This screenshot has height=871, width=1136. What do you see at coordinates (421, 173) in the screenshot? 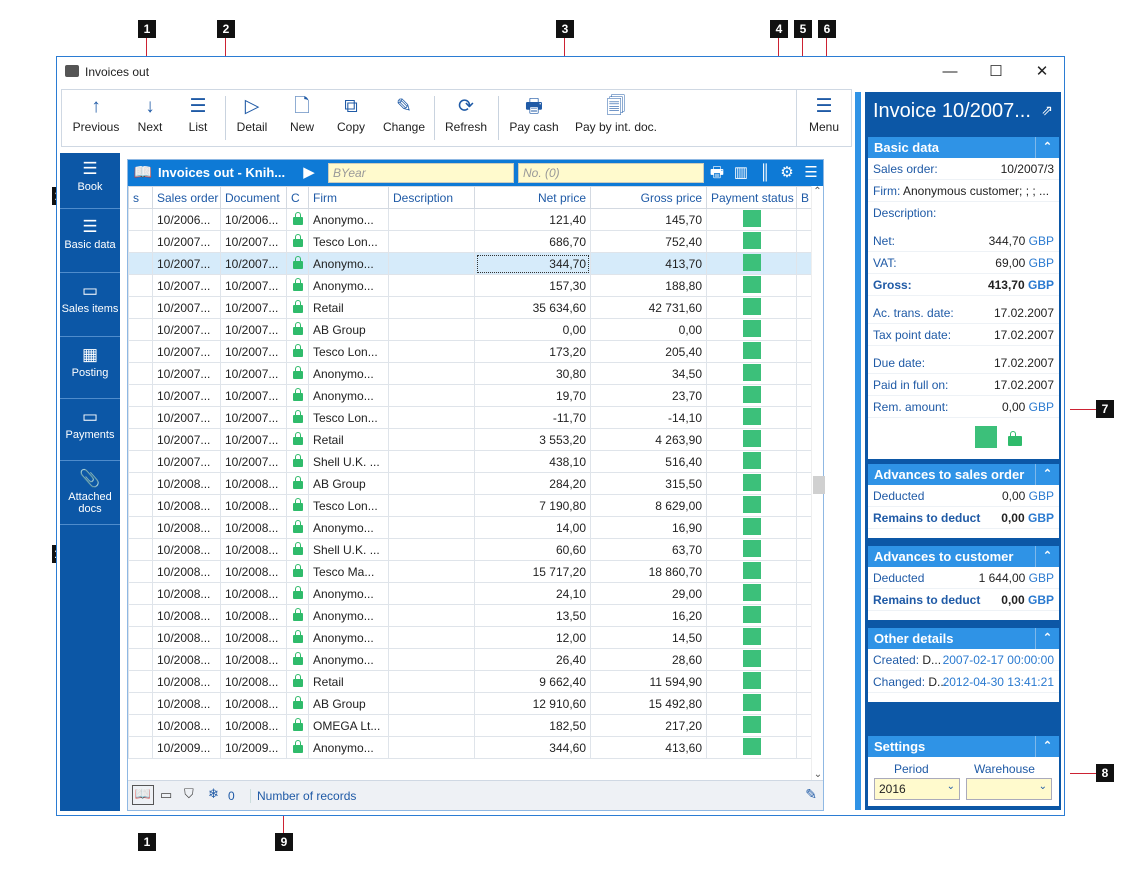
I see `year-filter-input: BYear` at bounding box center [421, 173].